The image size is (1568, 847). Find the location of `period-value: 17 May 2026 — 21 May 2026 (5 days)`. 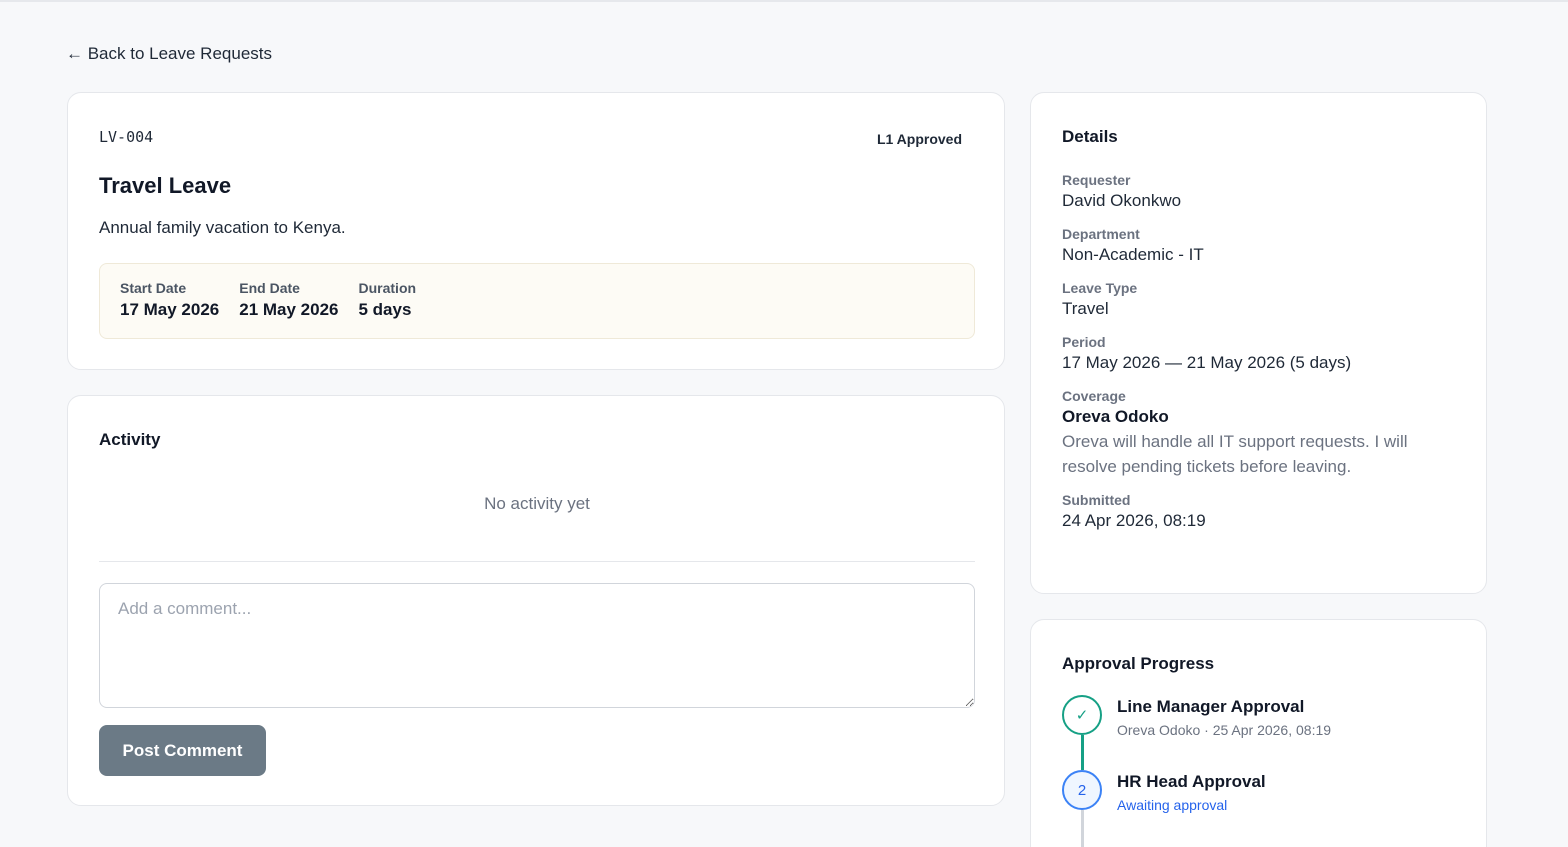

period-value: 17 May 2026 — 21 May 2026 (5 days) is located at coordinates (1207, 362).